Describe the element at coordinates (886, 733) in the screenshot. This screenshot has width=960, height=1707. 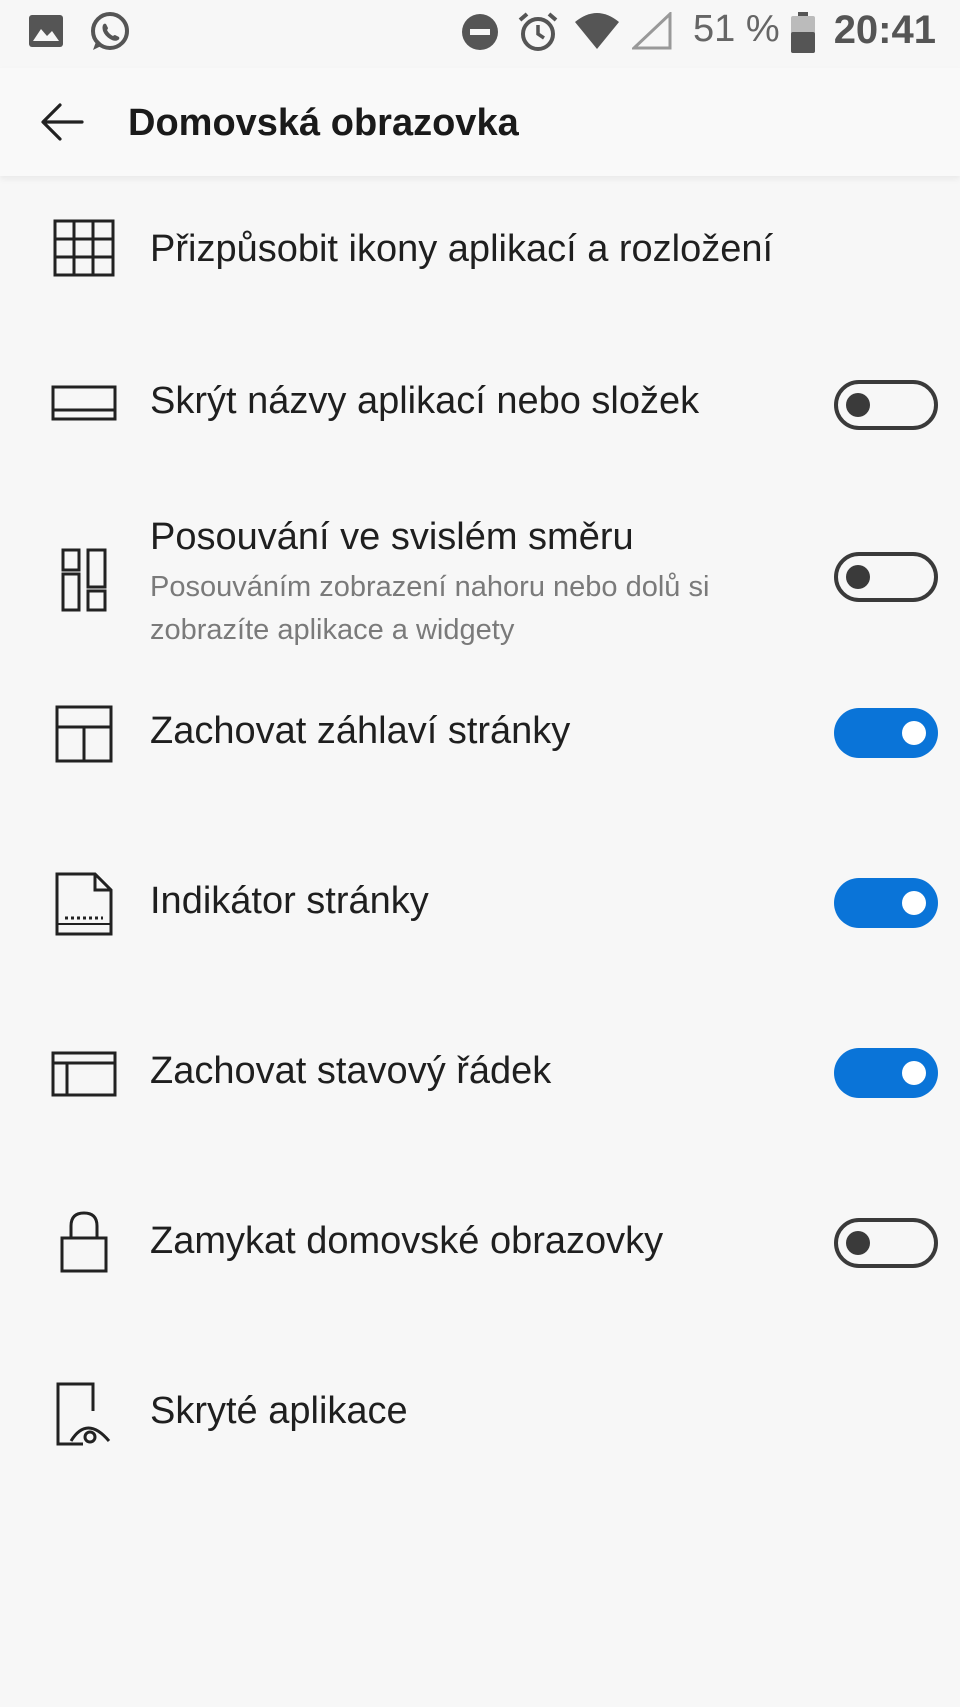
I see `toggle-keep-page-header` at that location.